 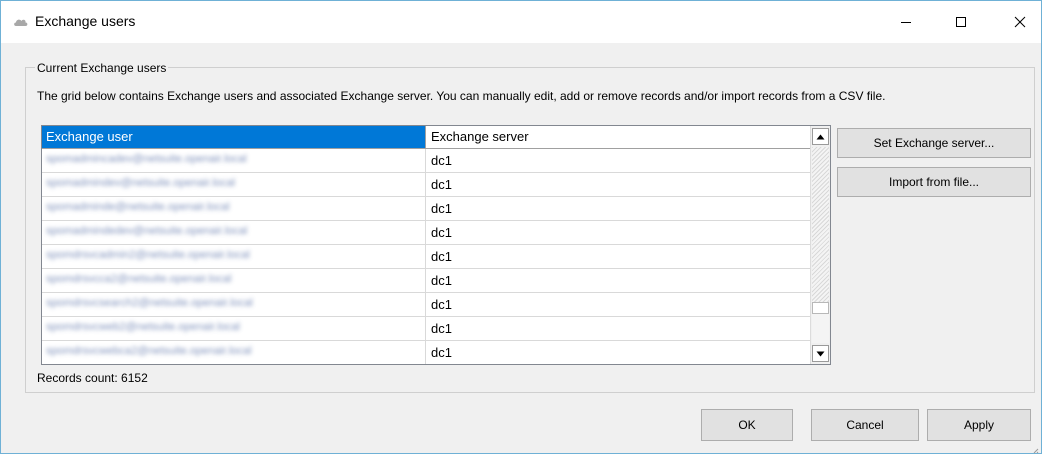 What do you see at coordinates (618, 137) in the screenshot?
I see `column-header-exchange-server: Exchange server` at bounding box center [618, 137].